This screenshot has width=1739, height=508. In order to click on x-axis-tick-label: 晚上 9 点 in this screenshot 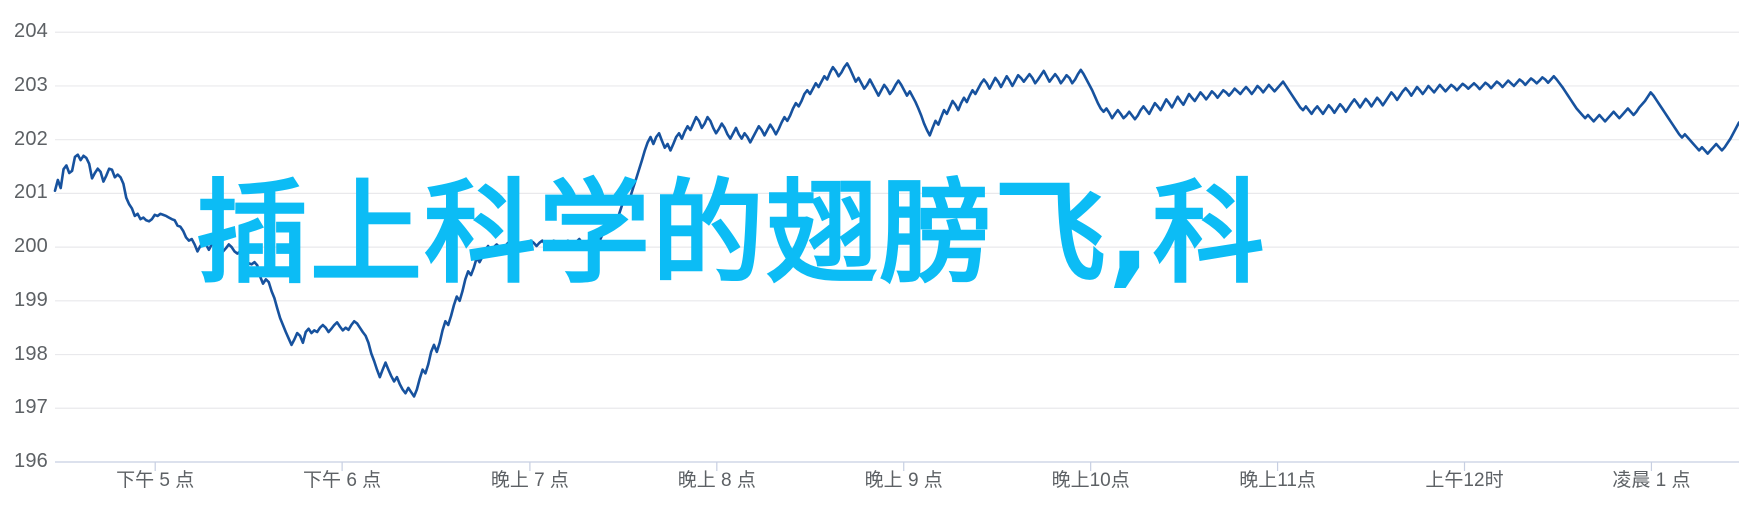, I will do `click(903, 480)`.